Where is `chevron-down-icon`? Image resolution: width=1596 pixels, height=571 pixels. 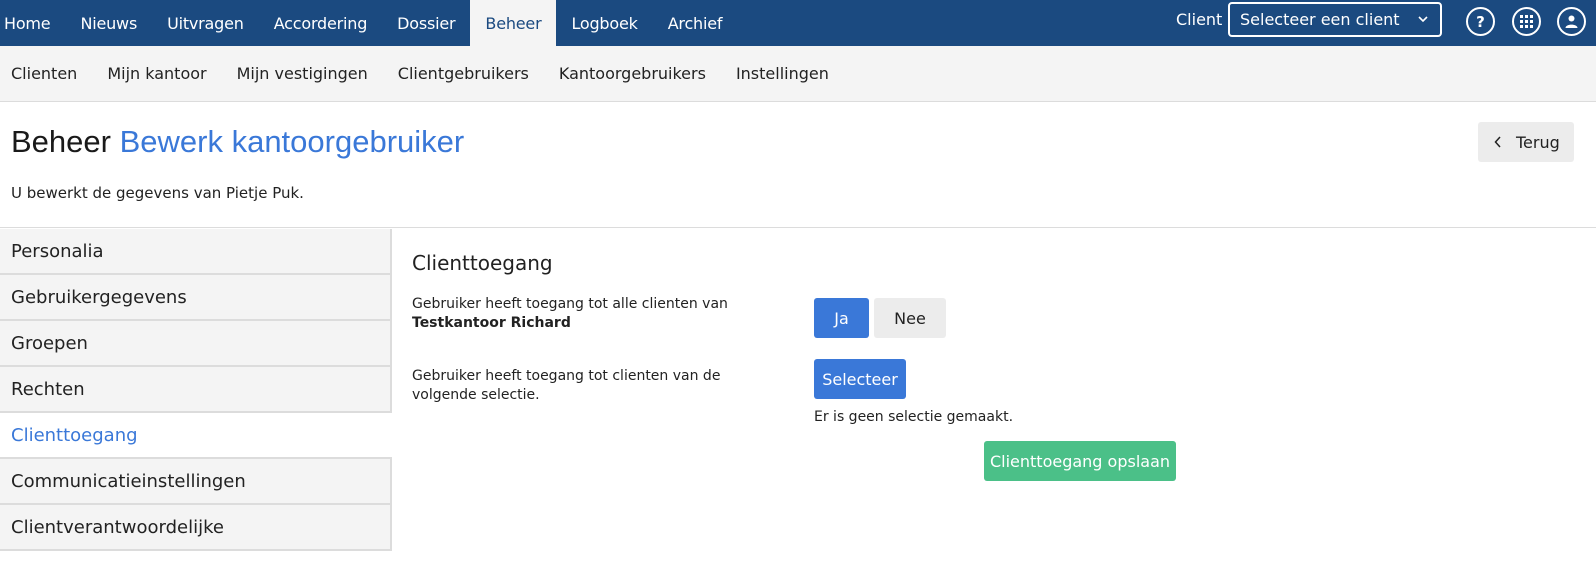 chevron-down-icon is located at coordinates (1423, 19).